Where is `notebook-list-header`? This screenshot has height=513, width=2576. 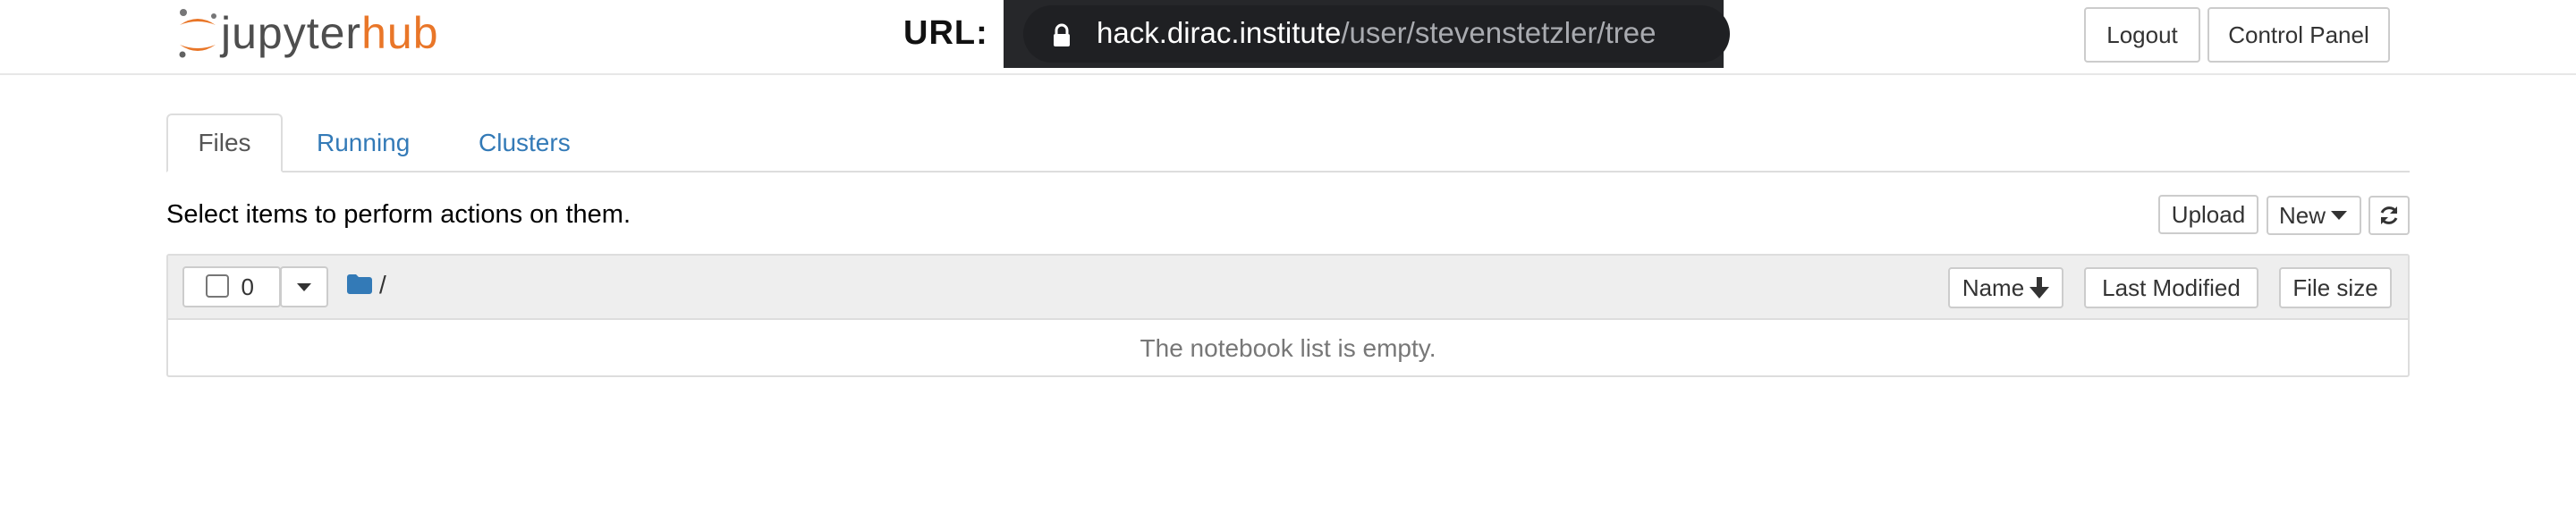 notebook-list-header is located at coordinates (1288, 288).